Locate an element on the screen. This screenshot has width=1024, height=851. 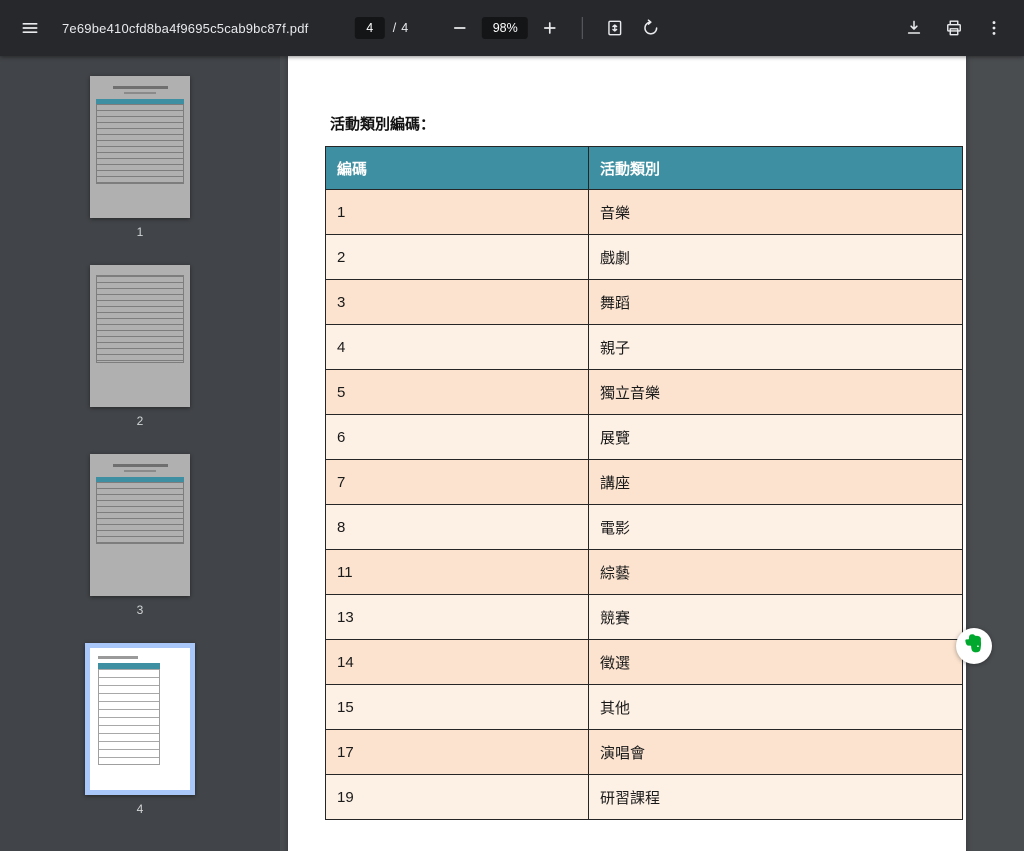
table-row: 19 研習課程 is located at coordinates (644, 797).